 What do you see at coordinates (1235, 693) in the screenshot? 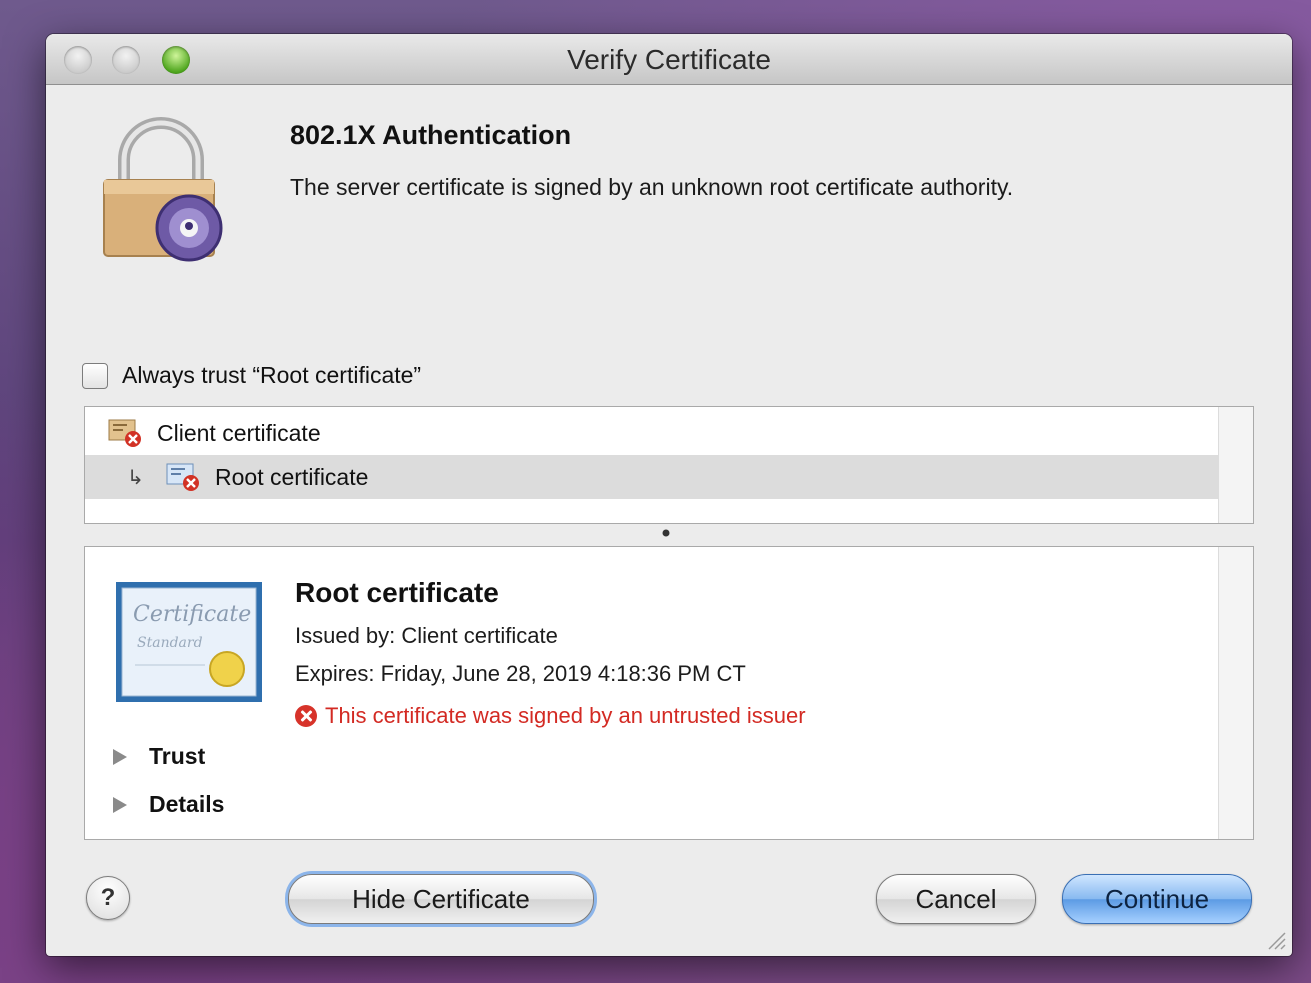
I see `detail-scrollbar` at bounding box center [1235, 693].